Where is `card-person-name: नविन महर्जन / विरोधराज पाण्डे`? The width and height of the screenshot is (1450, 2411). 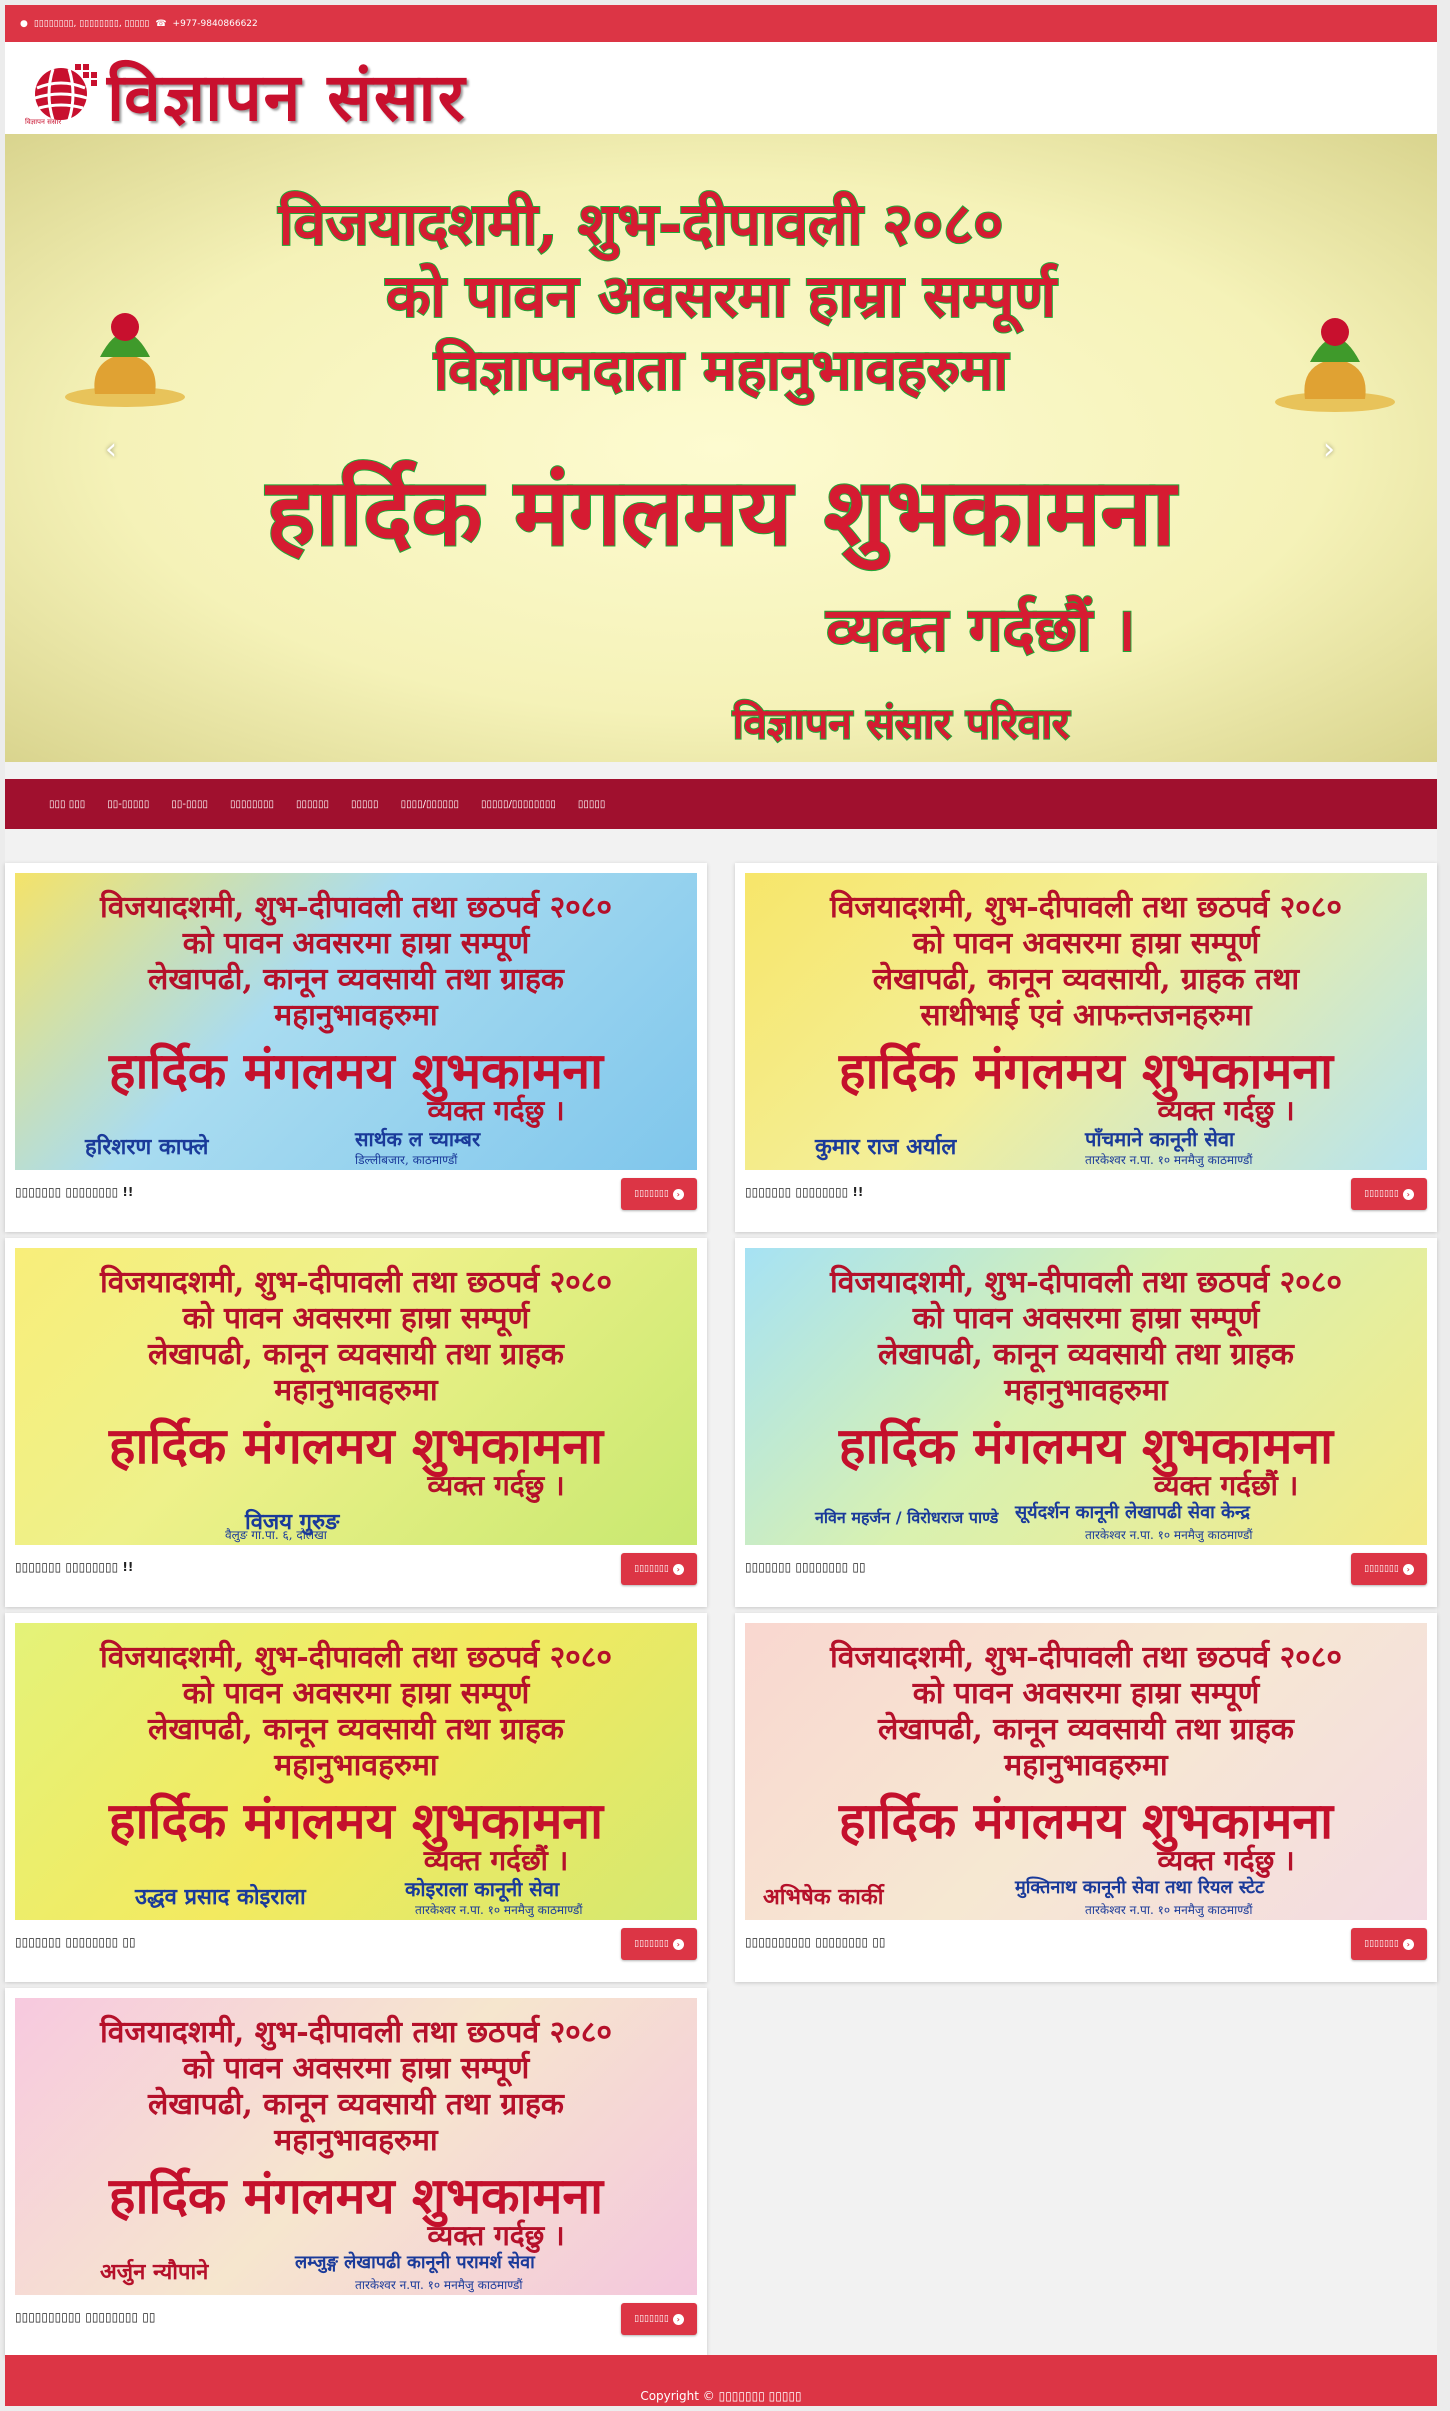
card-person-name: नविन महर्जन / विरोधराज पाण्डे is located at coordinates (907, 1517).